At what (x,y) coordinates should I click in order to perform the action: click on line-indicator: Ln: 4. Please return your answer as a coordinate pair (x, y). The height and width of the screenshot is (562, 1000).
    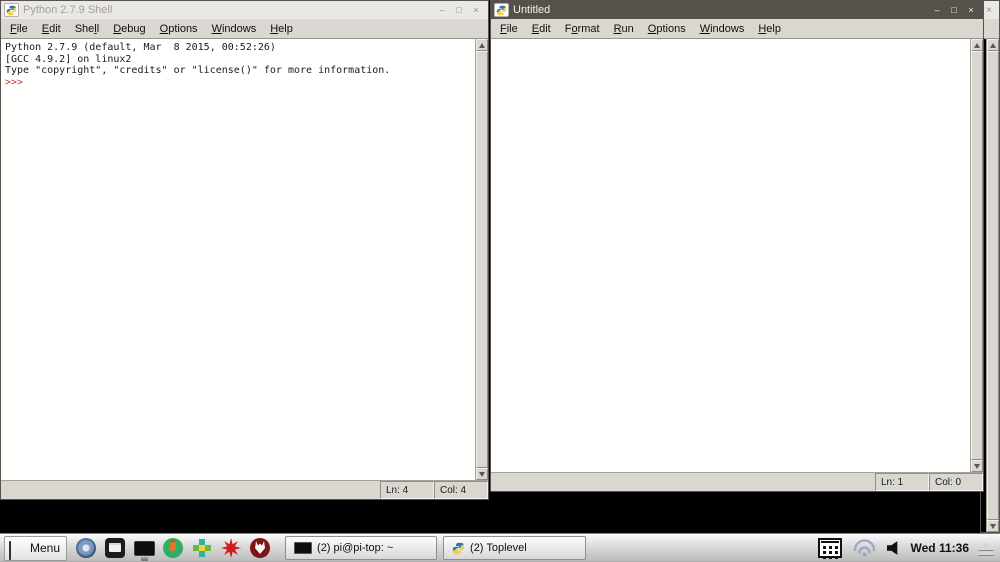
    Looking at the image, I should click on (407, 490).